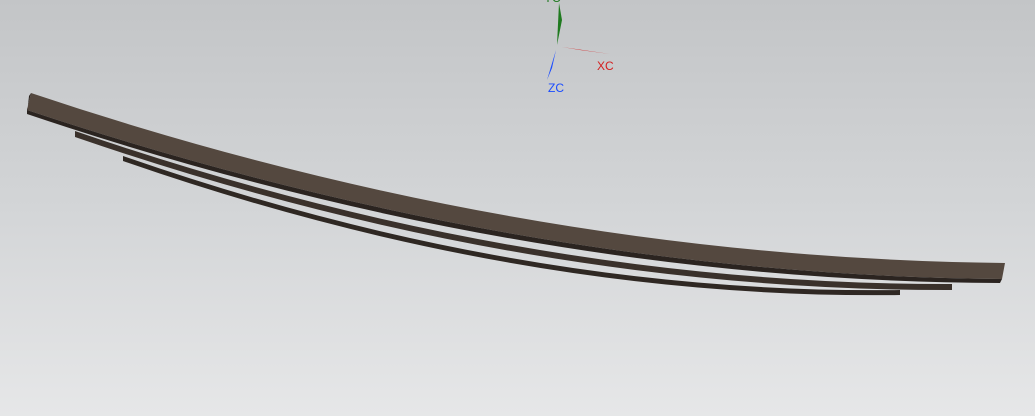 This screenshot has width=1035, height=416. Describe the element at coordinates (586, 50) in the screenshot. I see `x-axis-arrow` at that location.